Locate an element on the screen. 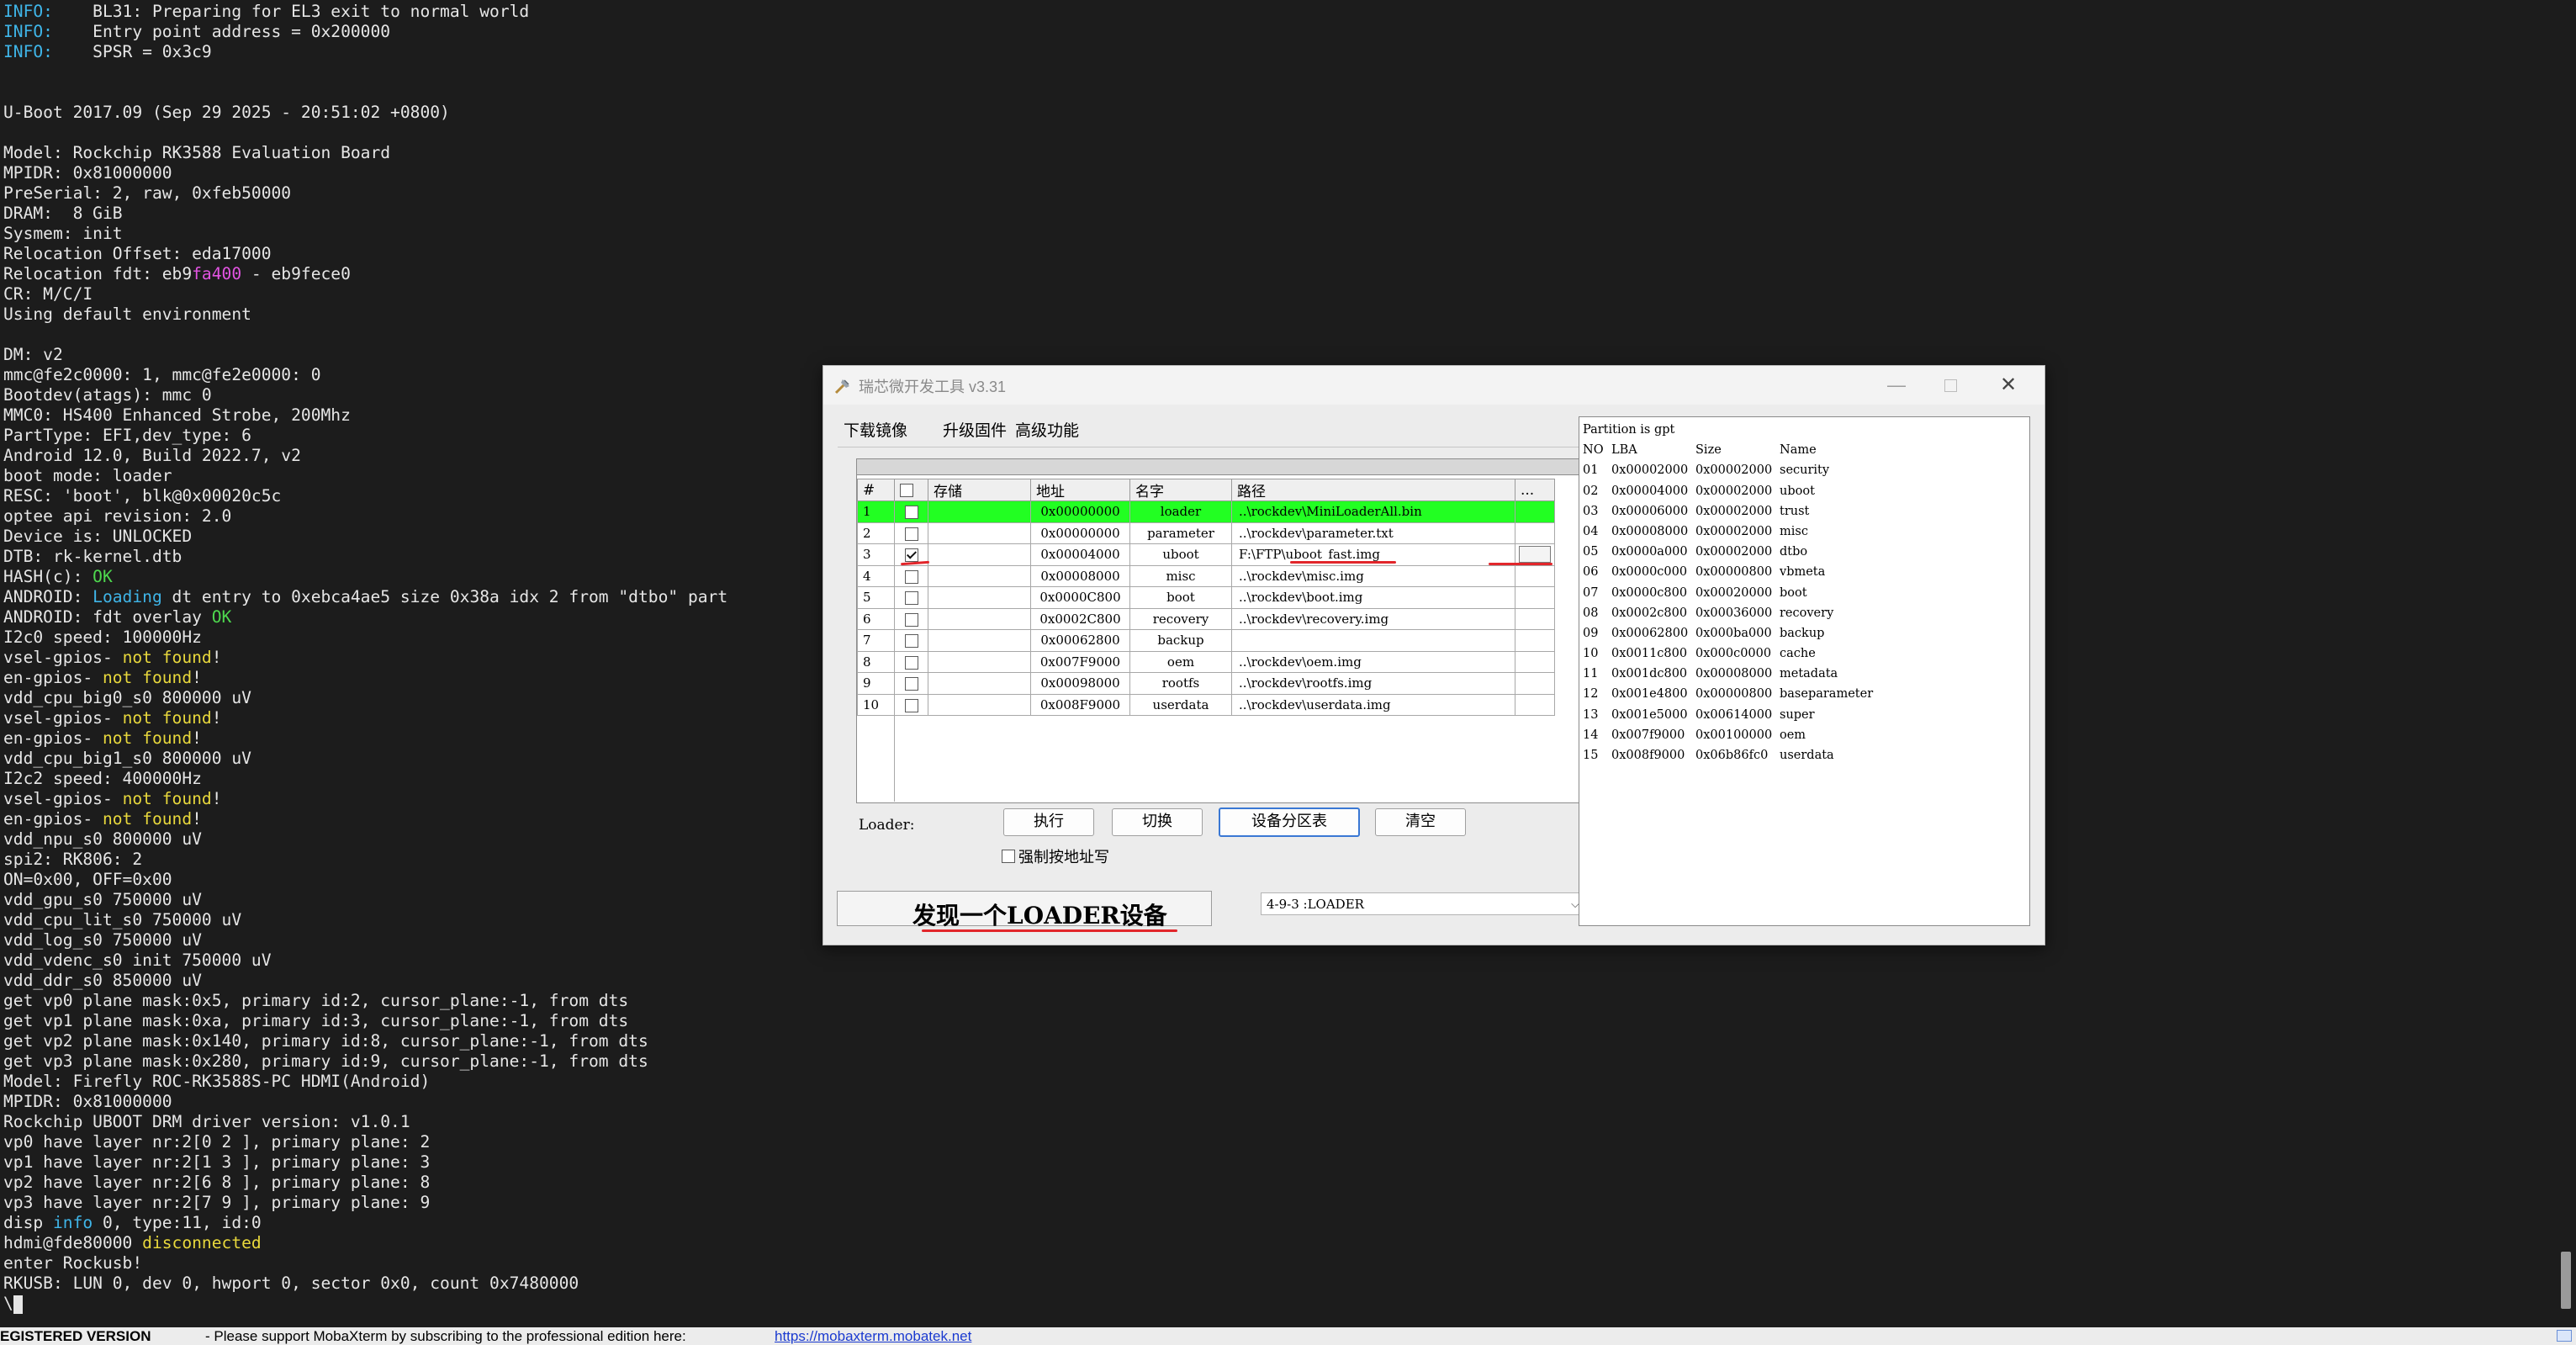 The height and width of the screenshot is (1345, 2576). row-name: boot is located at coordinates (1180, 597).